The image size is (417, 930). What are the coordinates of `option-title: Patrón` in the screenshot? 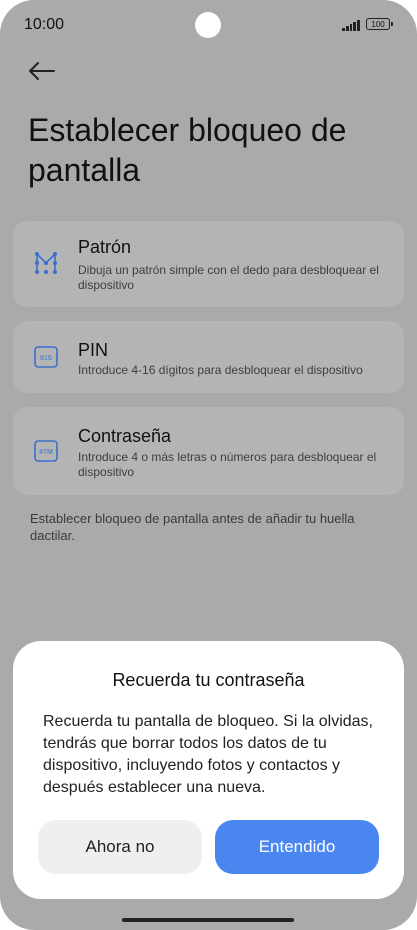 It's located at (105, 247).